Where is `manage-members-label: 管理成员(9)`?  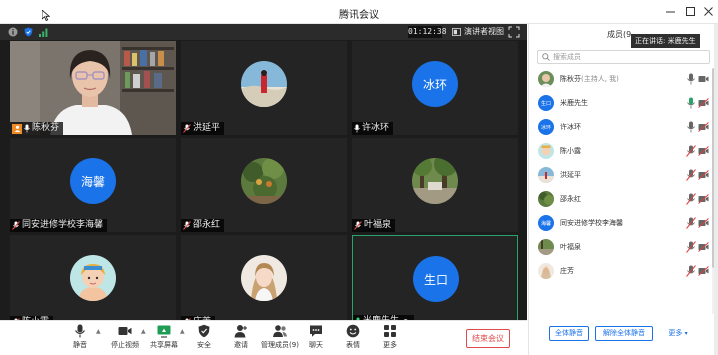 manage-members-label: 管理成员(9) is located at coordinates (280, 345).